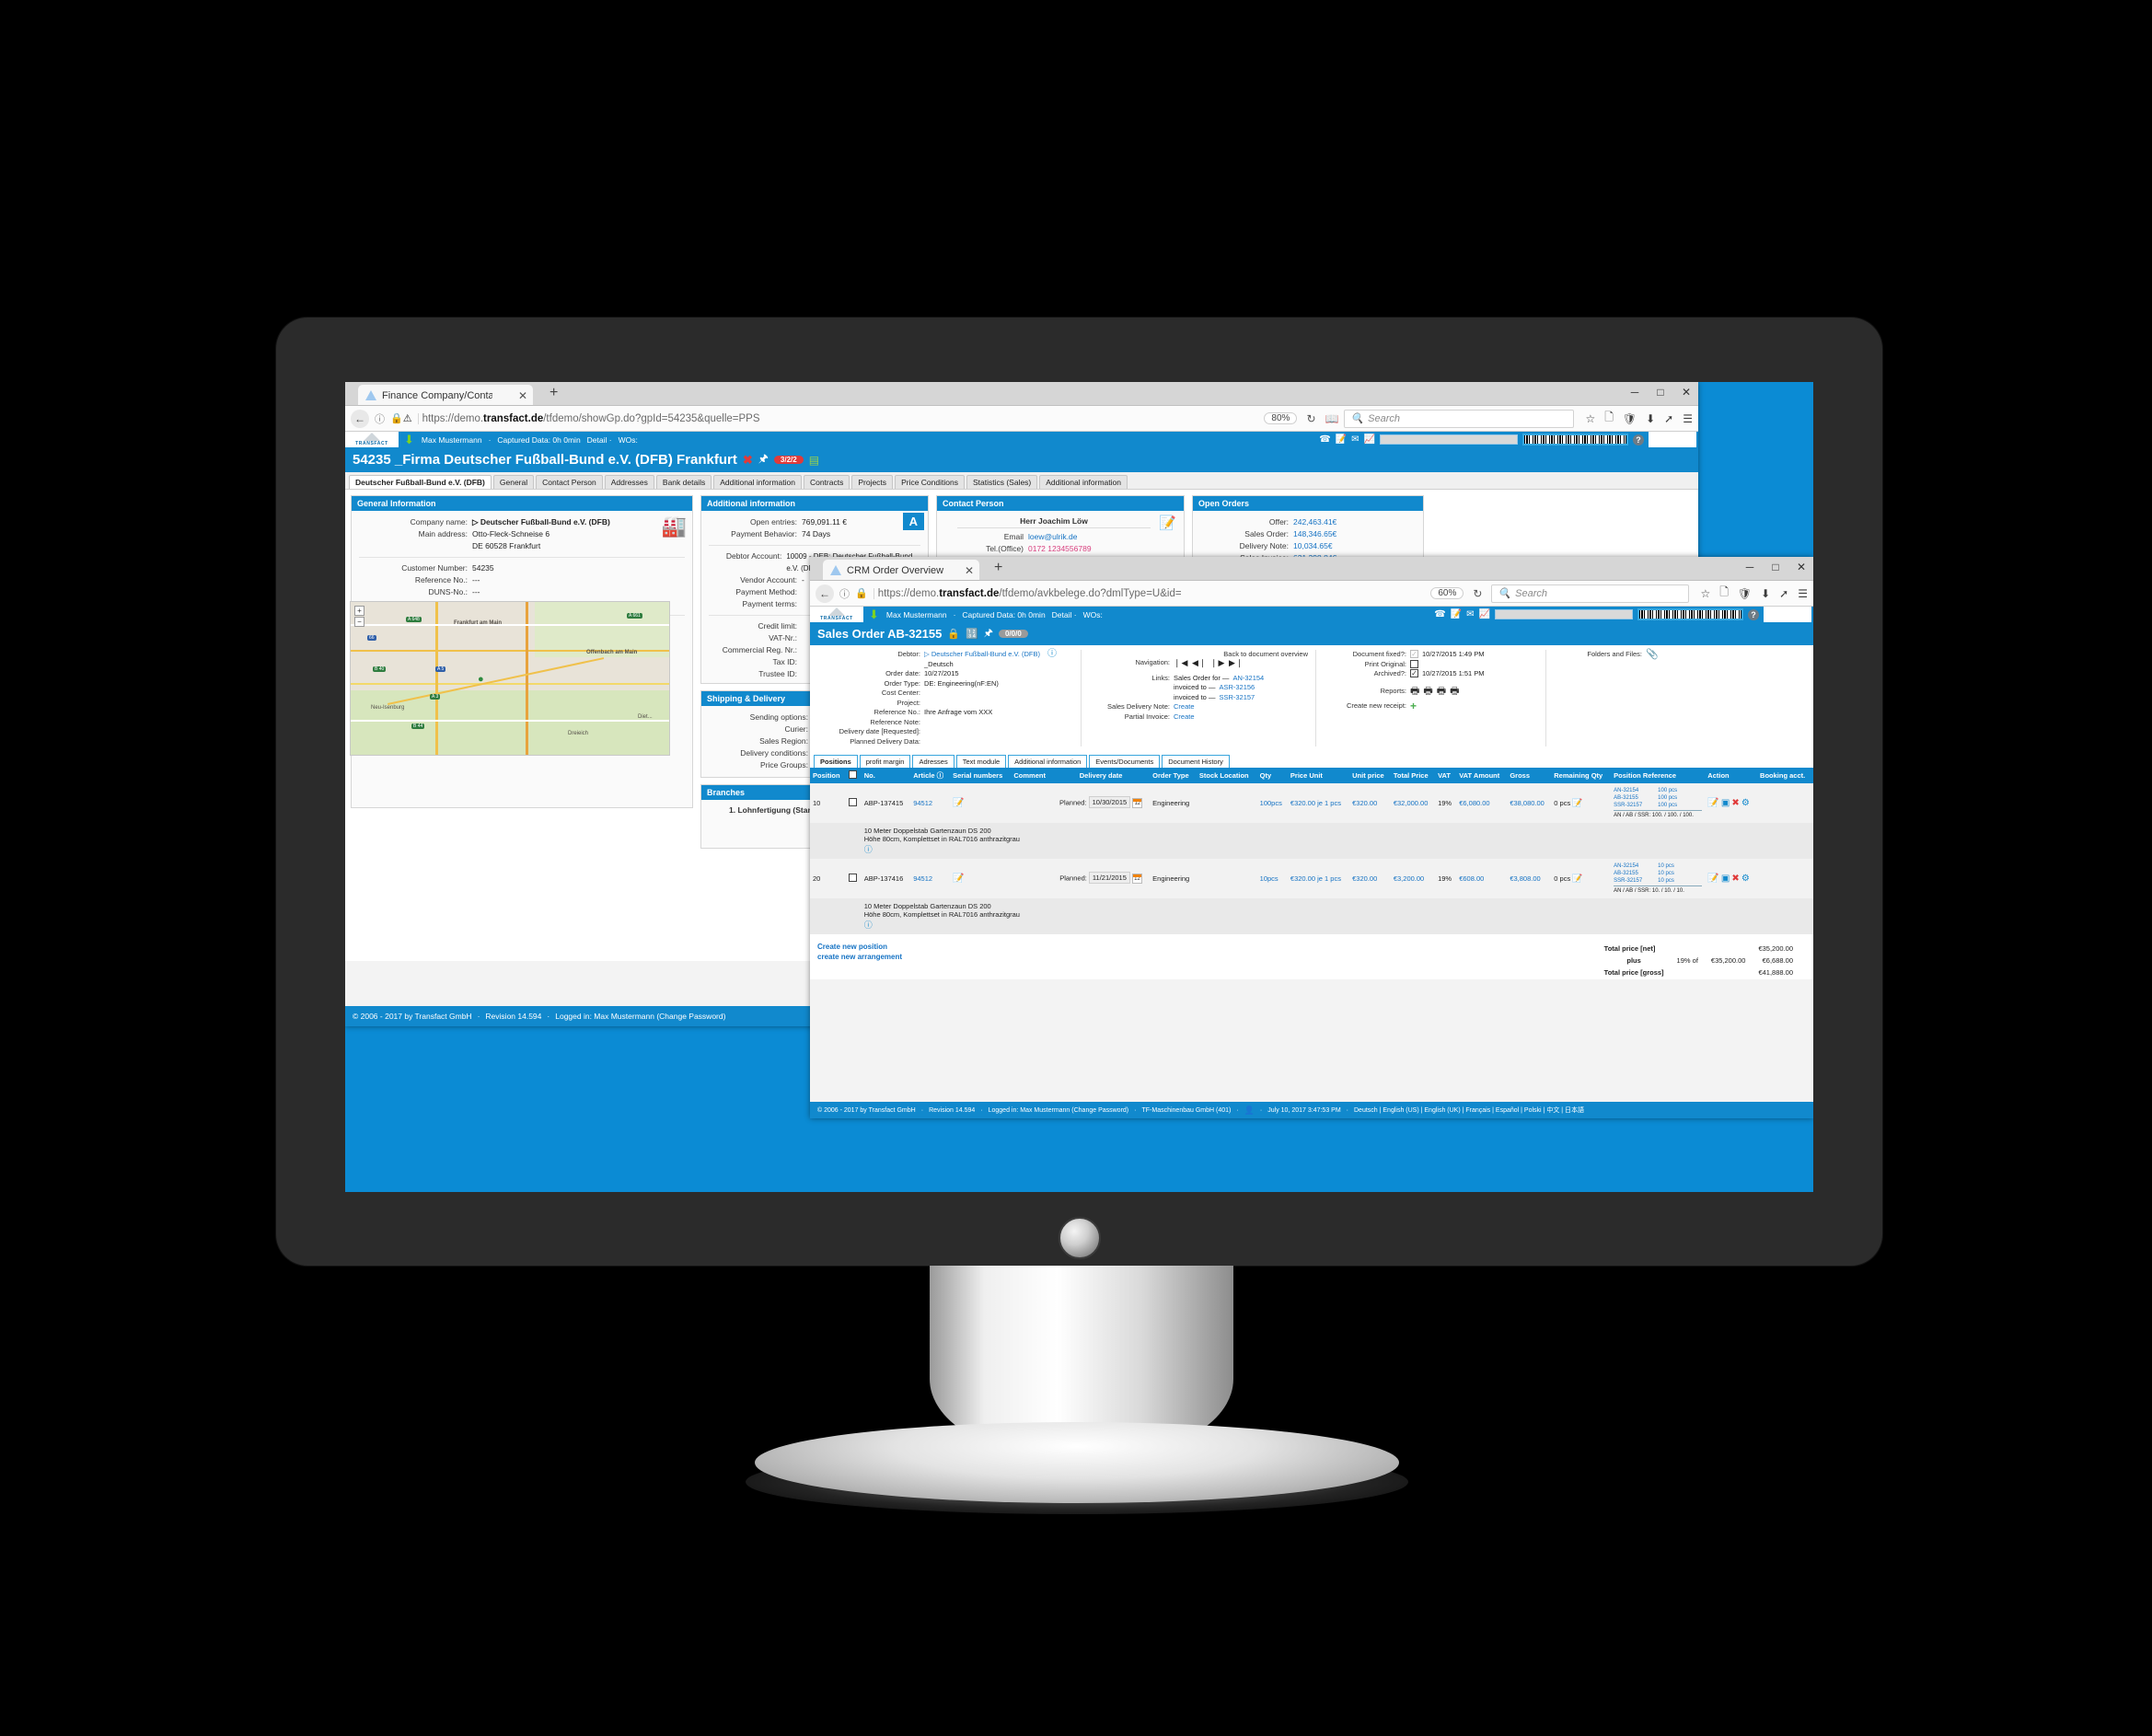 The height and width of the screenshot is (1736, 2152). Describe the element at coordinates (1633, 873) in the screenshot. I see `ref-doc-1: AB-32155` at that location.